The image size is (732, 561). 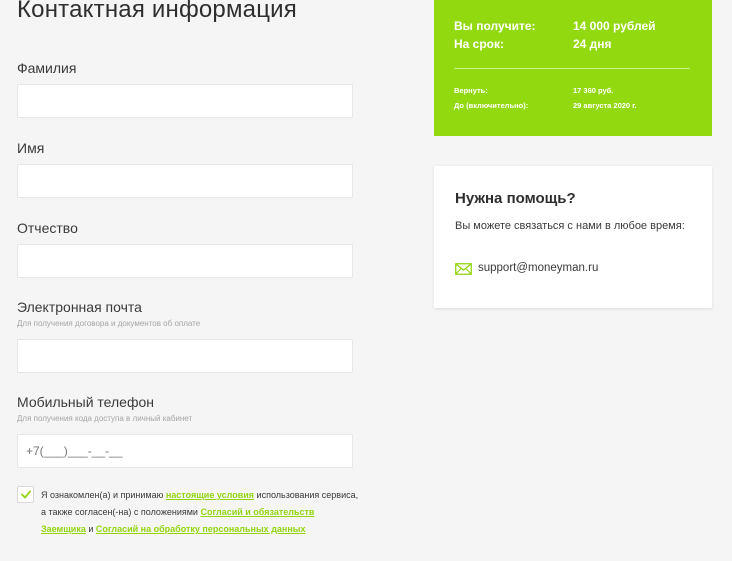 What do you see at coordinates (185, 101) in the screenshot?
I see `last-name-field` at bounding box center [185, 101].